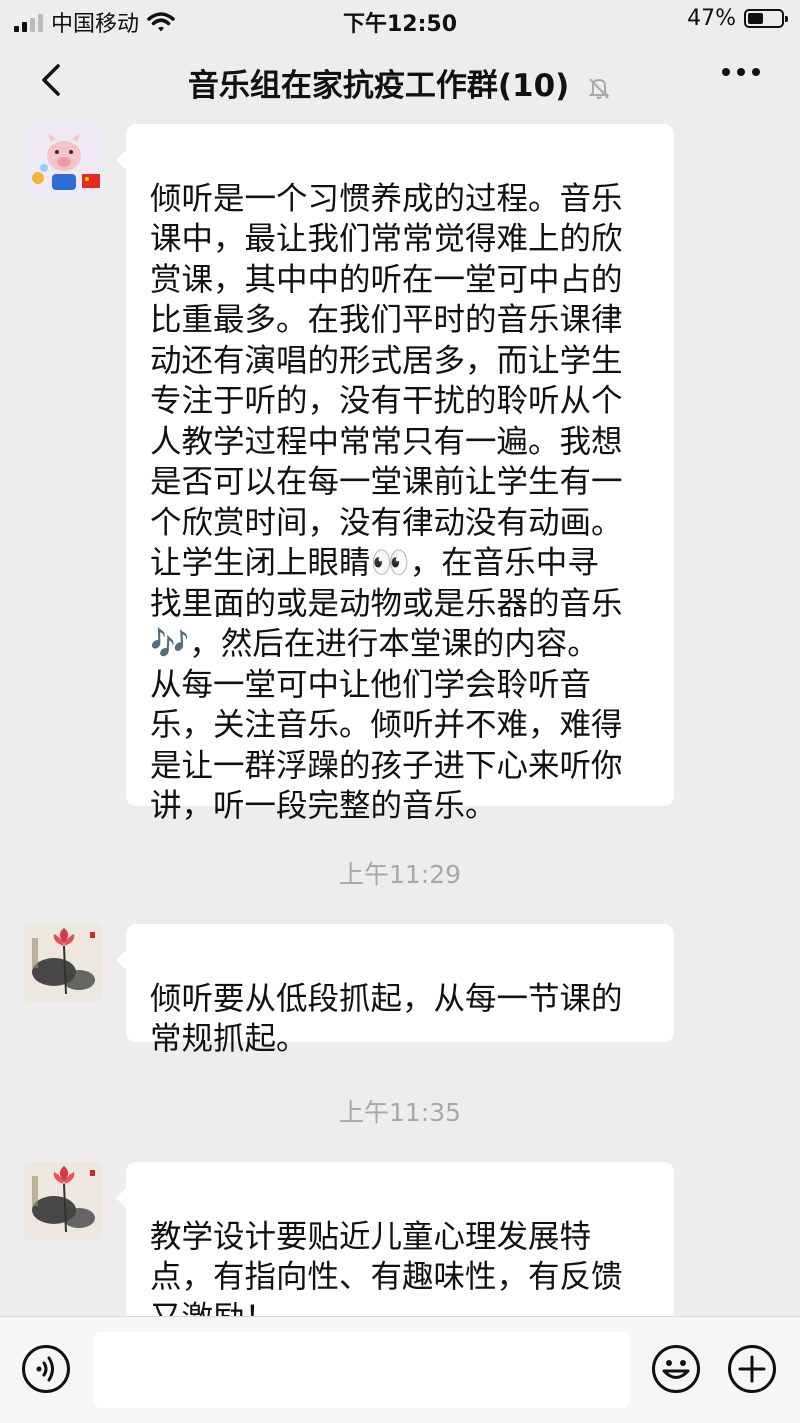  I want to click on chat-header: 音乐组在家抗疫工作群(10), so click(400, 82).